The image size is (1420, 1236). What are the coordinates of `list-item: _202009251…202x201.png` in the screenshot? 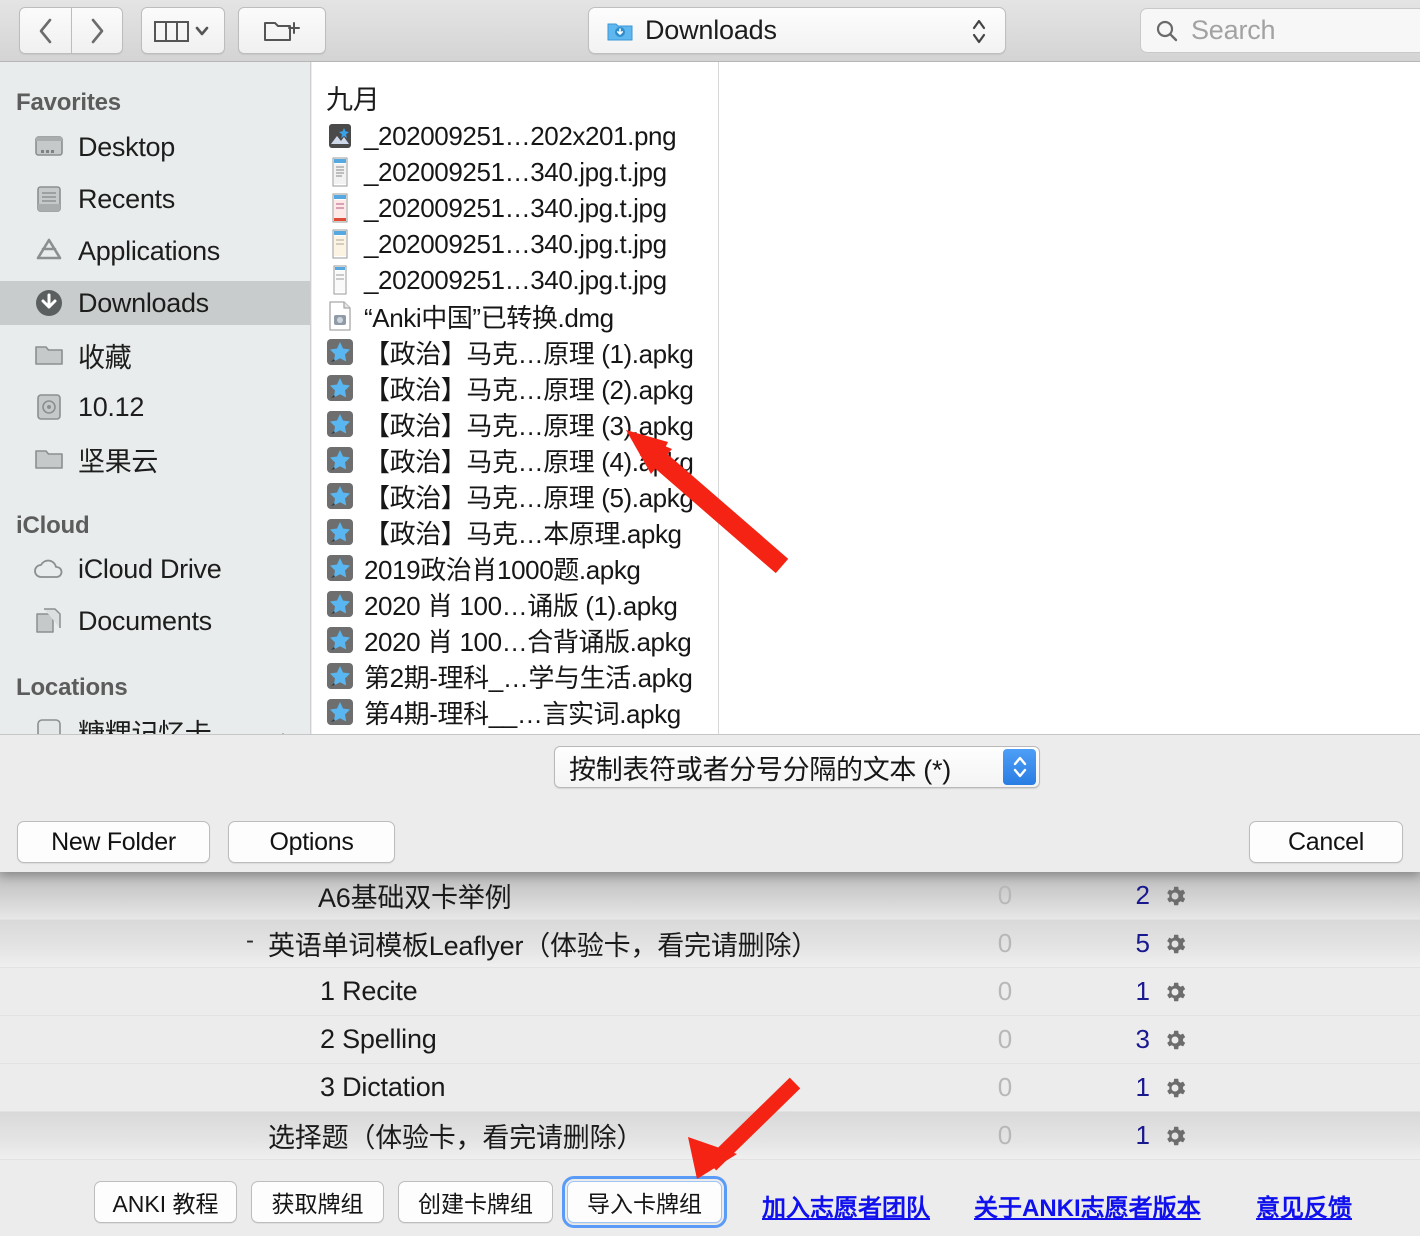 It's located at (515, 136).